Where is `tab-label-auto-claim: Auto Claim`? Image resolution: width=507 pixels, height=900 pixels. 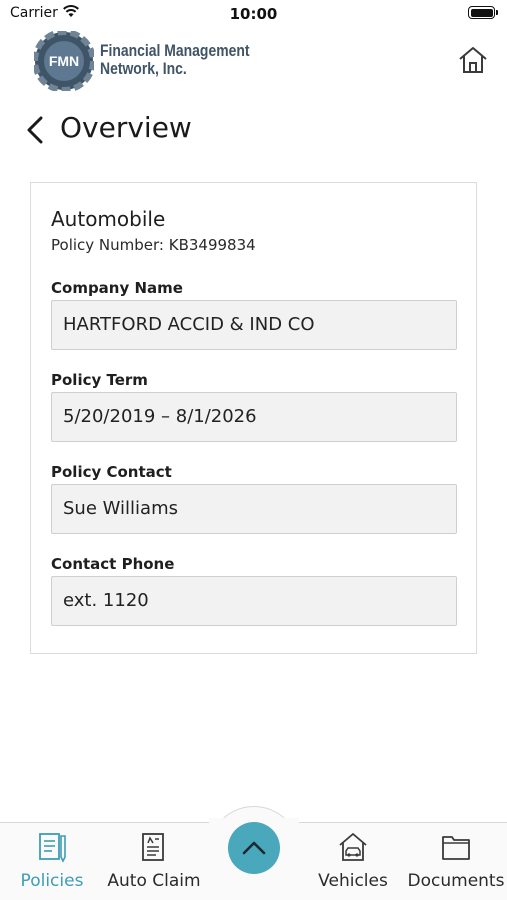
tab-label-auto-claim: Auto Claim is located at coordinates (154, 881).